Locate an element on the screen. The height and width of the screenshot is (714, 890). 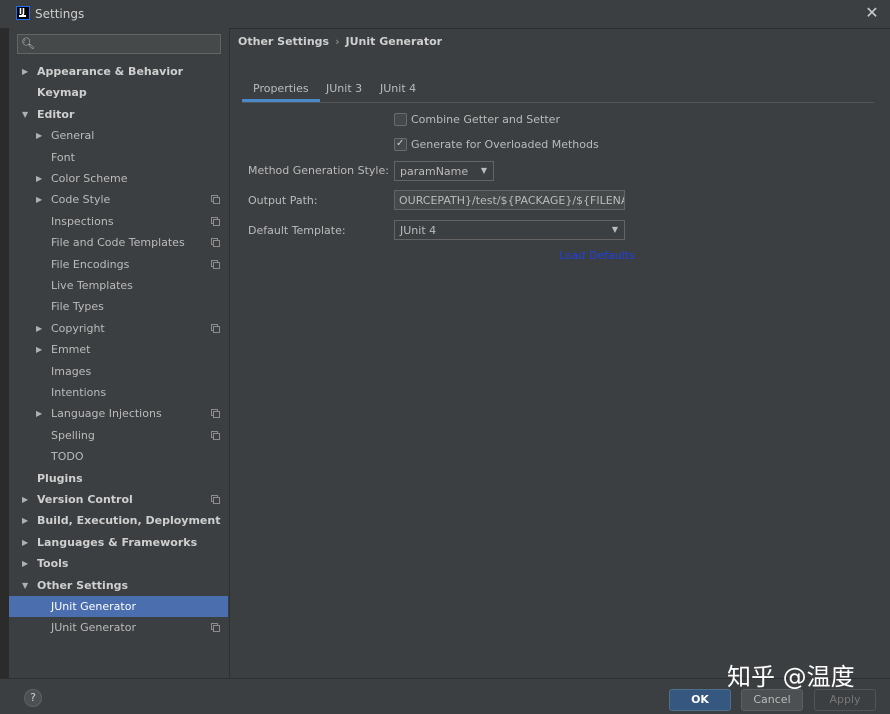
search-box: 🔍︎ is located at coordinates (119, 44).